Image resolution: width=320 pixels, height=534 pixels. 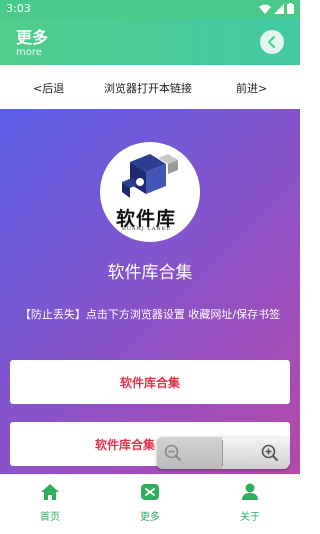 I want to click on nav-open-browser-link: 浏览器打开本链接, so click(x=148, y=88).